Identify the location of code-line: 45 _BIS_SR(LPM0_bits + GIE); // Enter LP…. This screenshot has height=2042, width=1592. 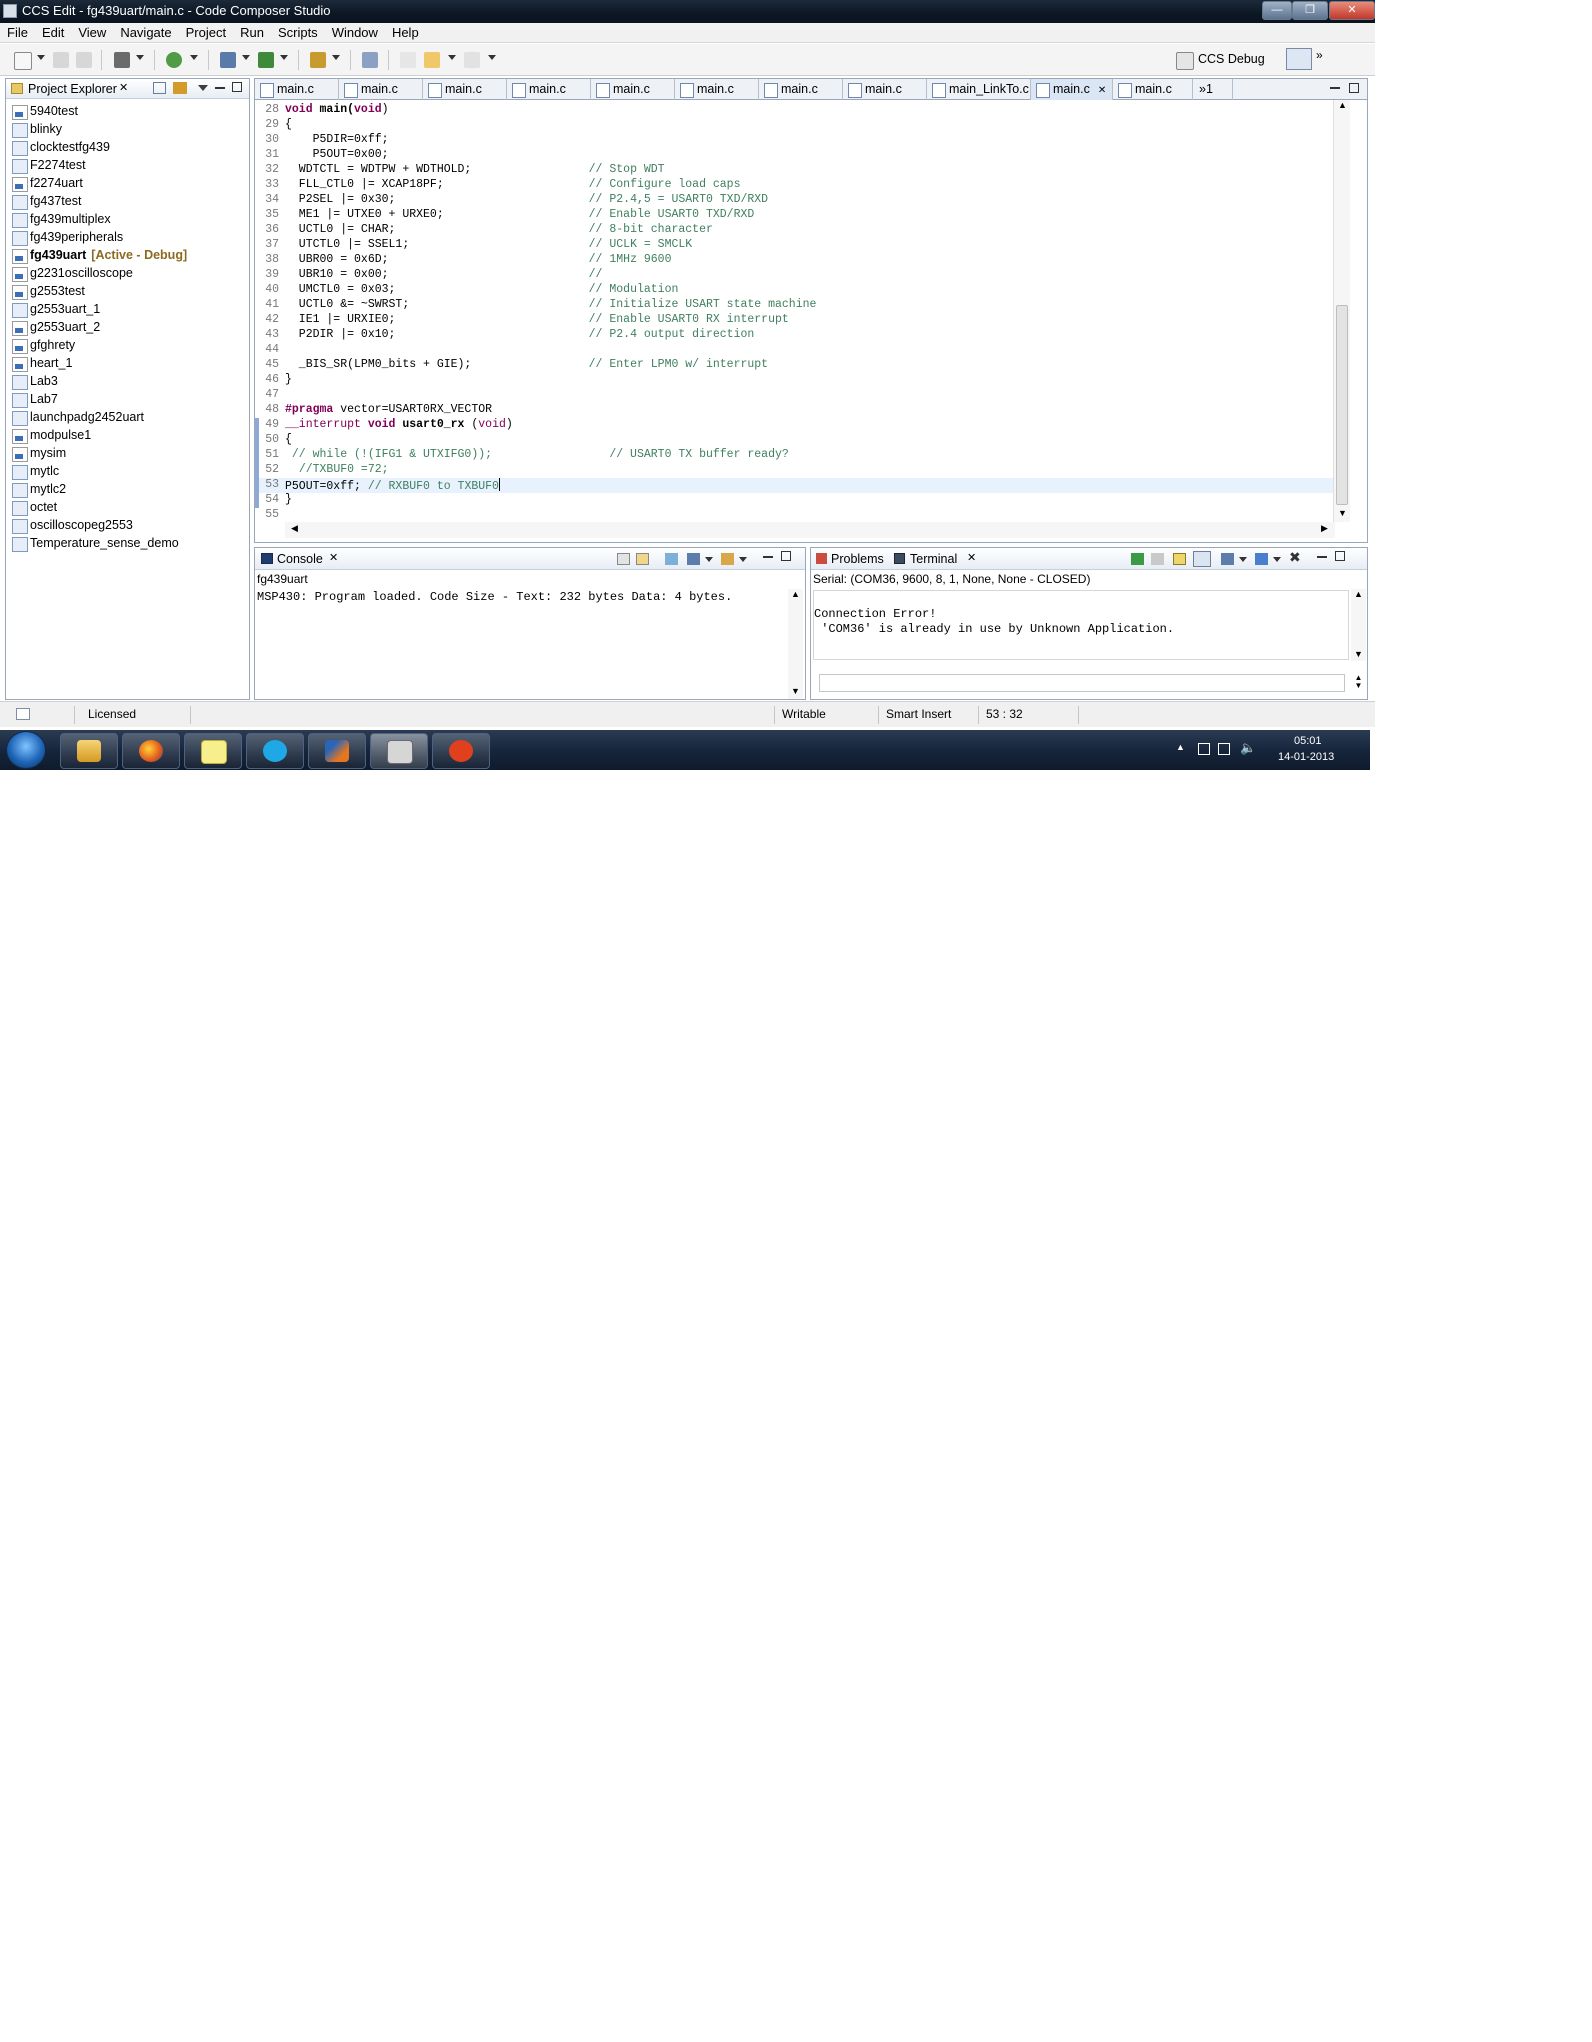
(794, 365).